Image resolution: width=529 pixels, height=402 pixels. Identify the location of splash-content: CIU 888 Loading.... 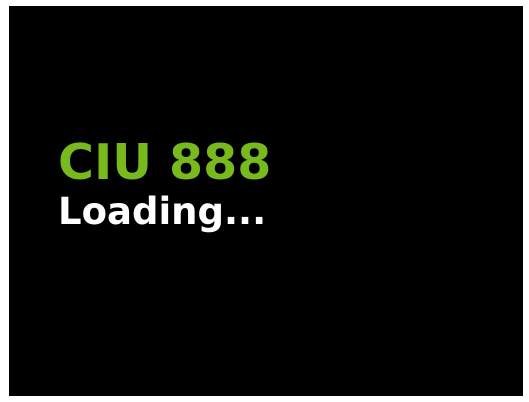
(164, 184).